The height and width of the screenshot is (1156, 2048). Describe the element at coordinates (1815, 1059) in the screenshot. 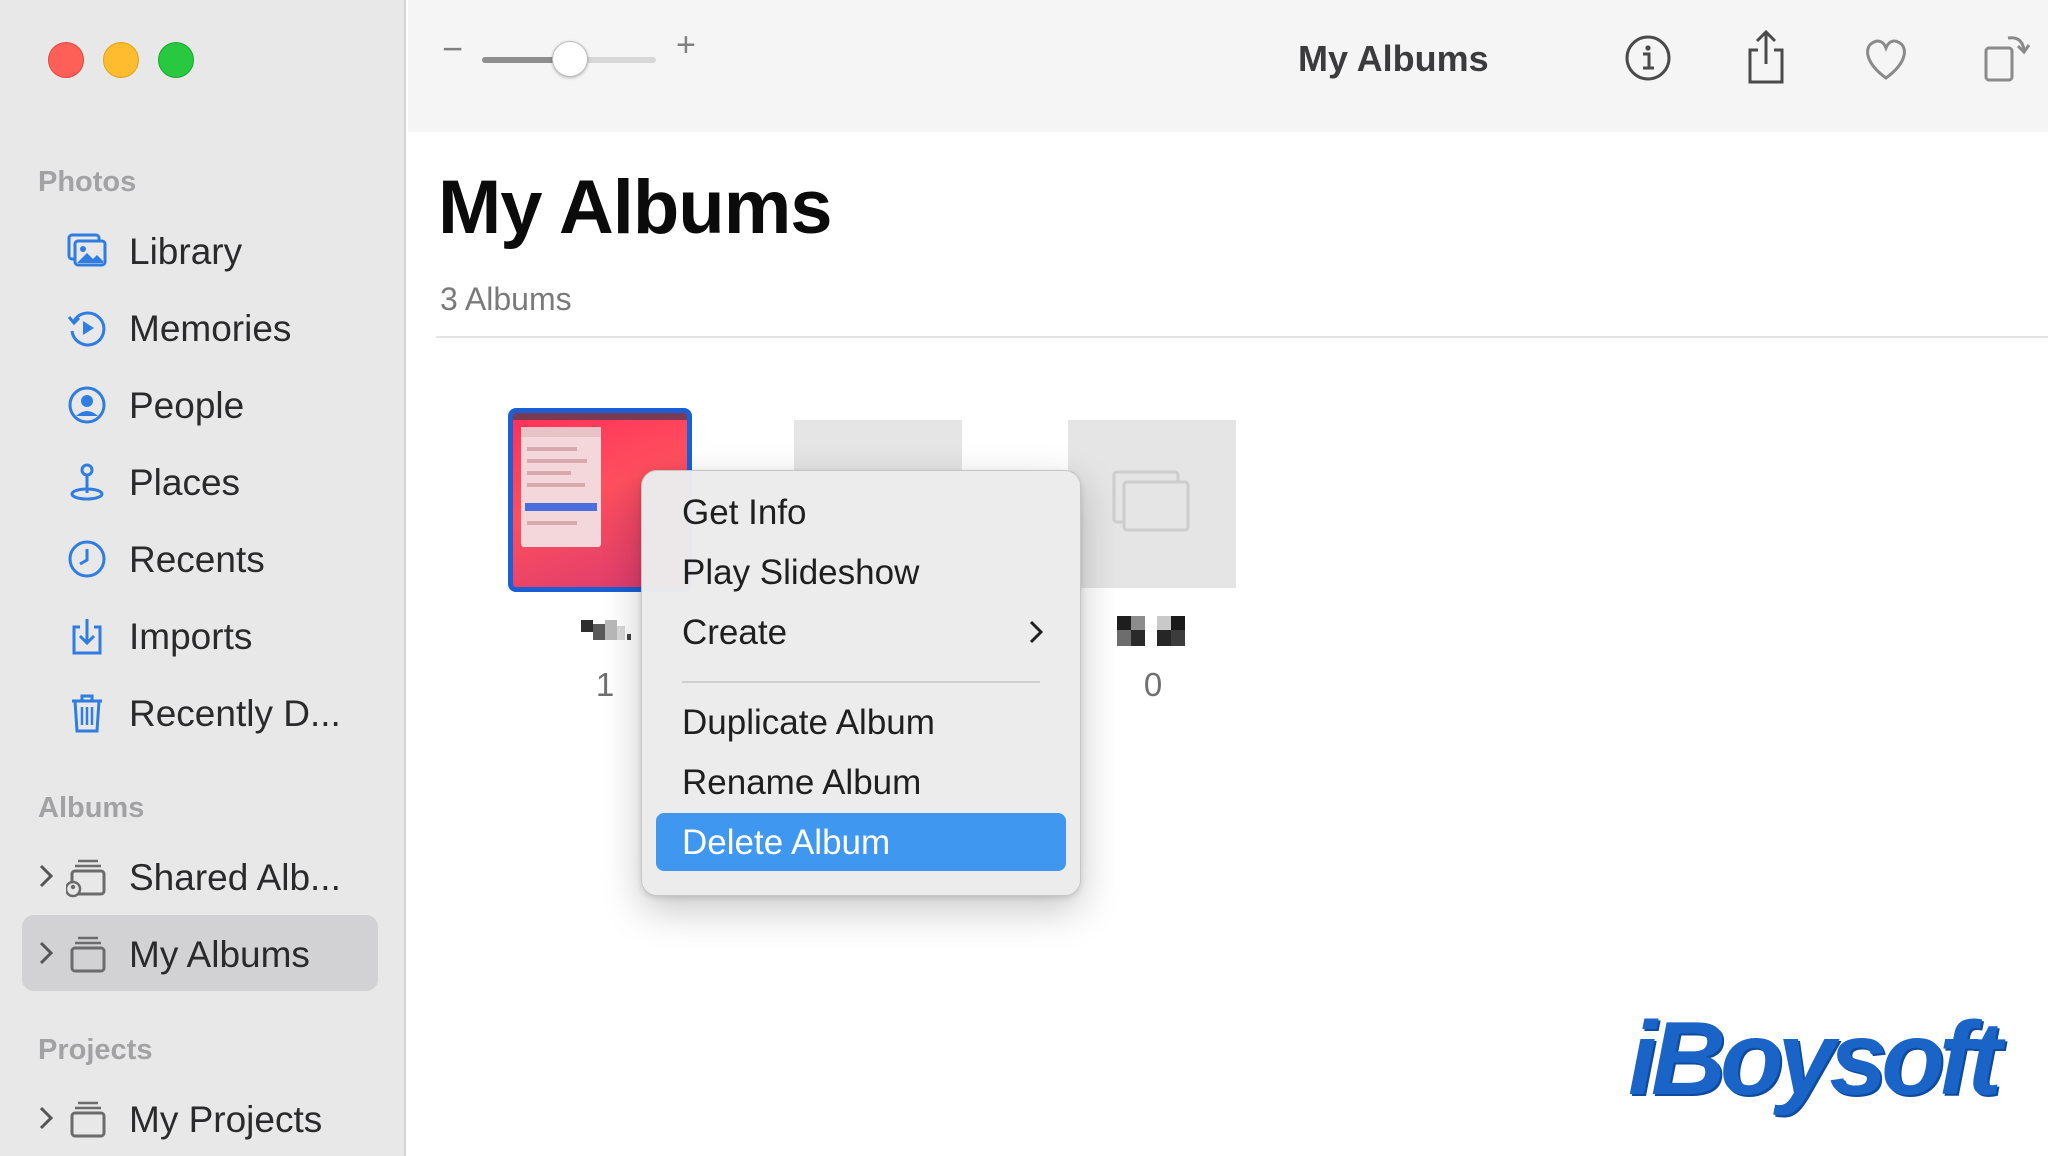

I see `watermark-logo: iBoysoft` at that location.